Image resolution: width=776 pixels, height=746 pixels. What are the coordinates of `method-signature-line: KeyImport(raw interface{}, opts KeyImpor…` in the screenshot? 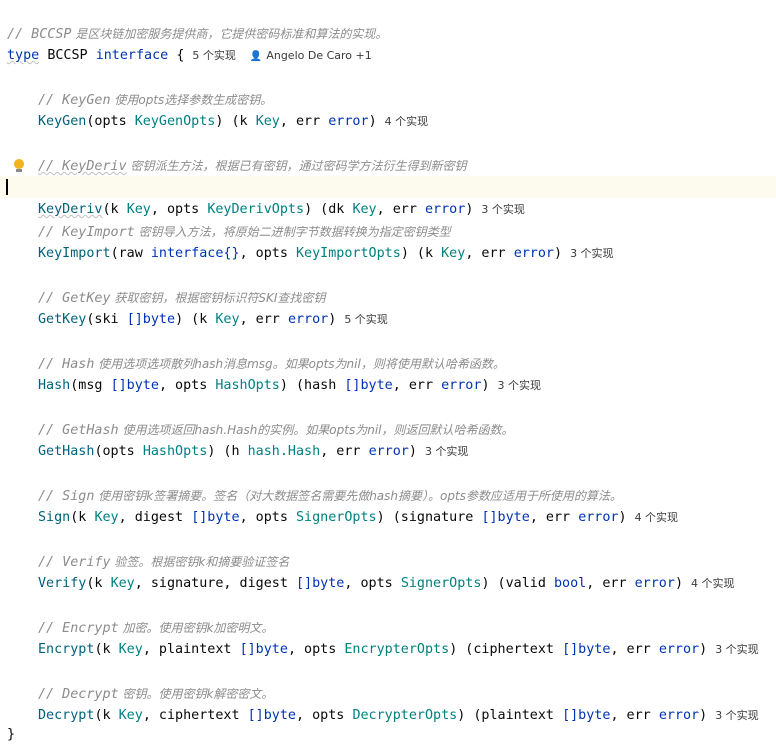 It's located at (388, 241).